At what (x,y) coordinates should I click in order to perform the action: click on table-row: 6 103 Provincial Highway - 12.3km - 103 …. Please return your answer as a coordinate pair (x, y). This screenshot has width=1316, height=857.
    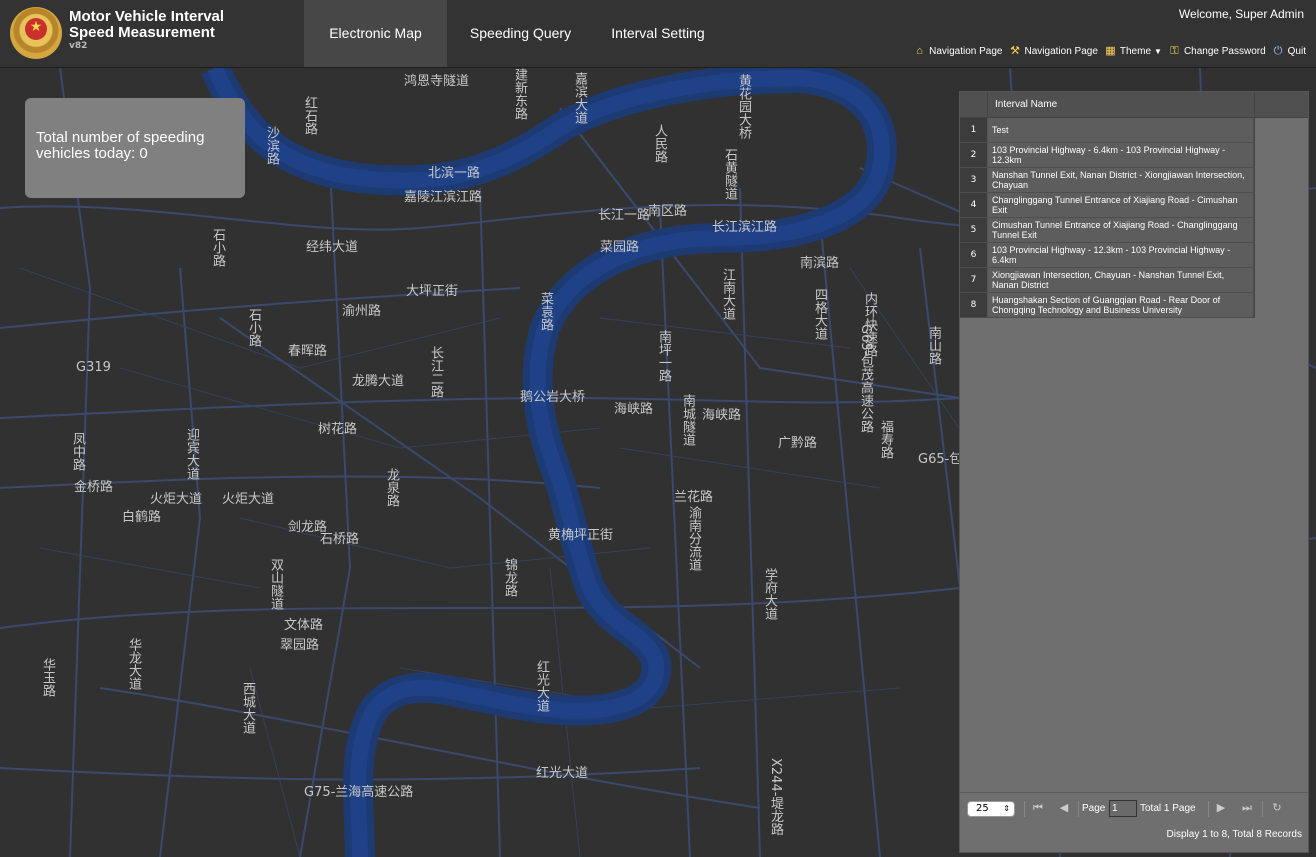
    Looking at the image, I should click on (1107, 255).